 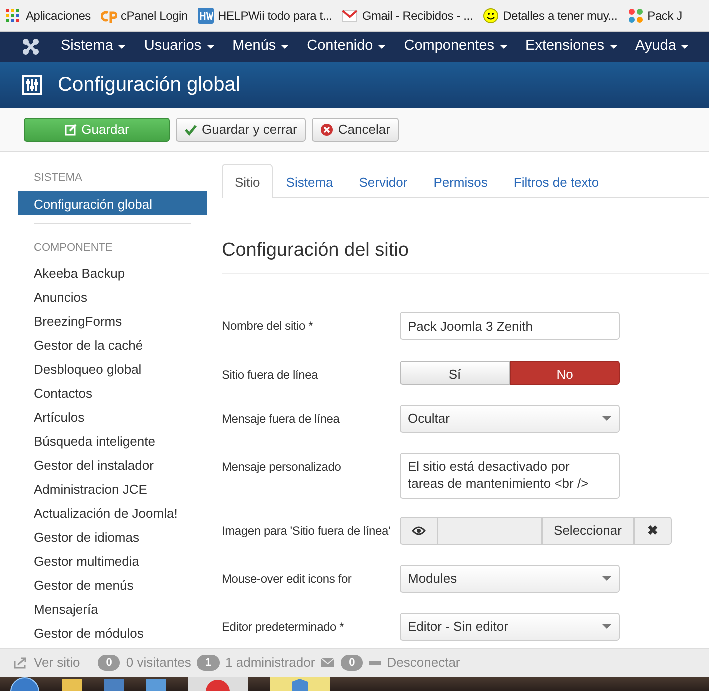 I want to click on menu-item: Contenido, so click(x=347, y=47).